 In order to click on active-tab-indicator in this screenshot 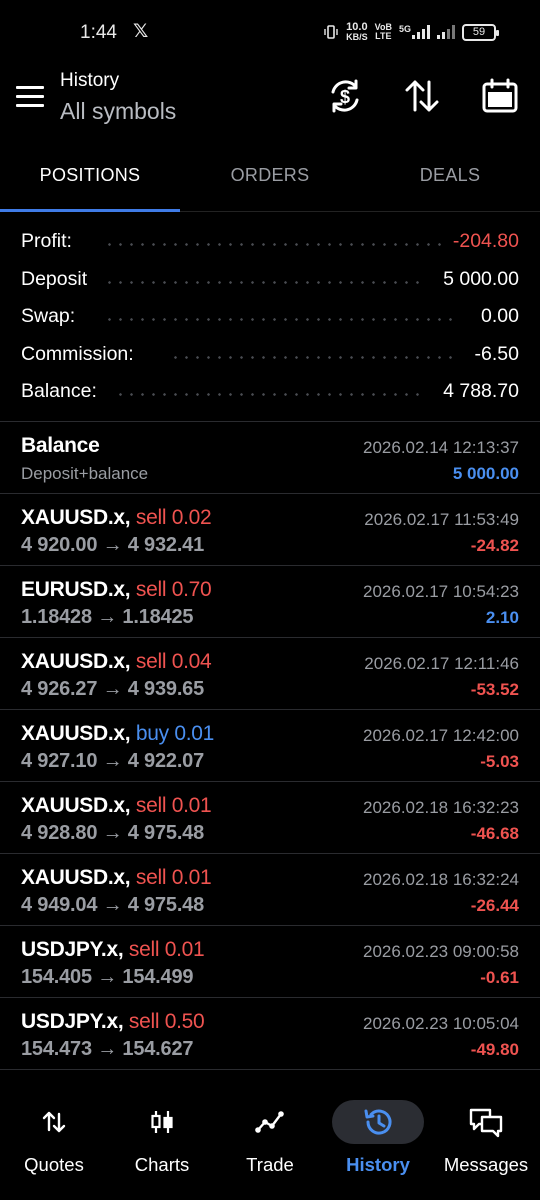, I will do `click(90, 210)`.